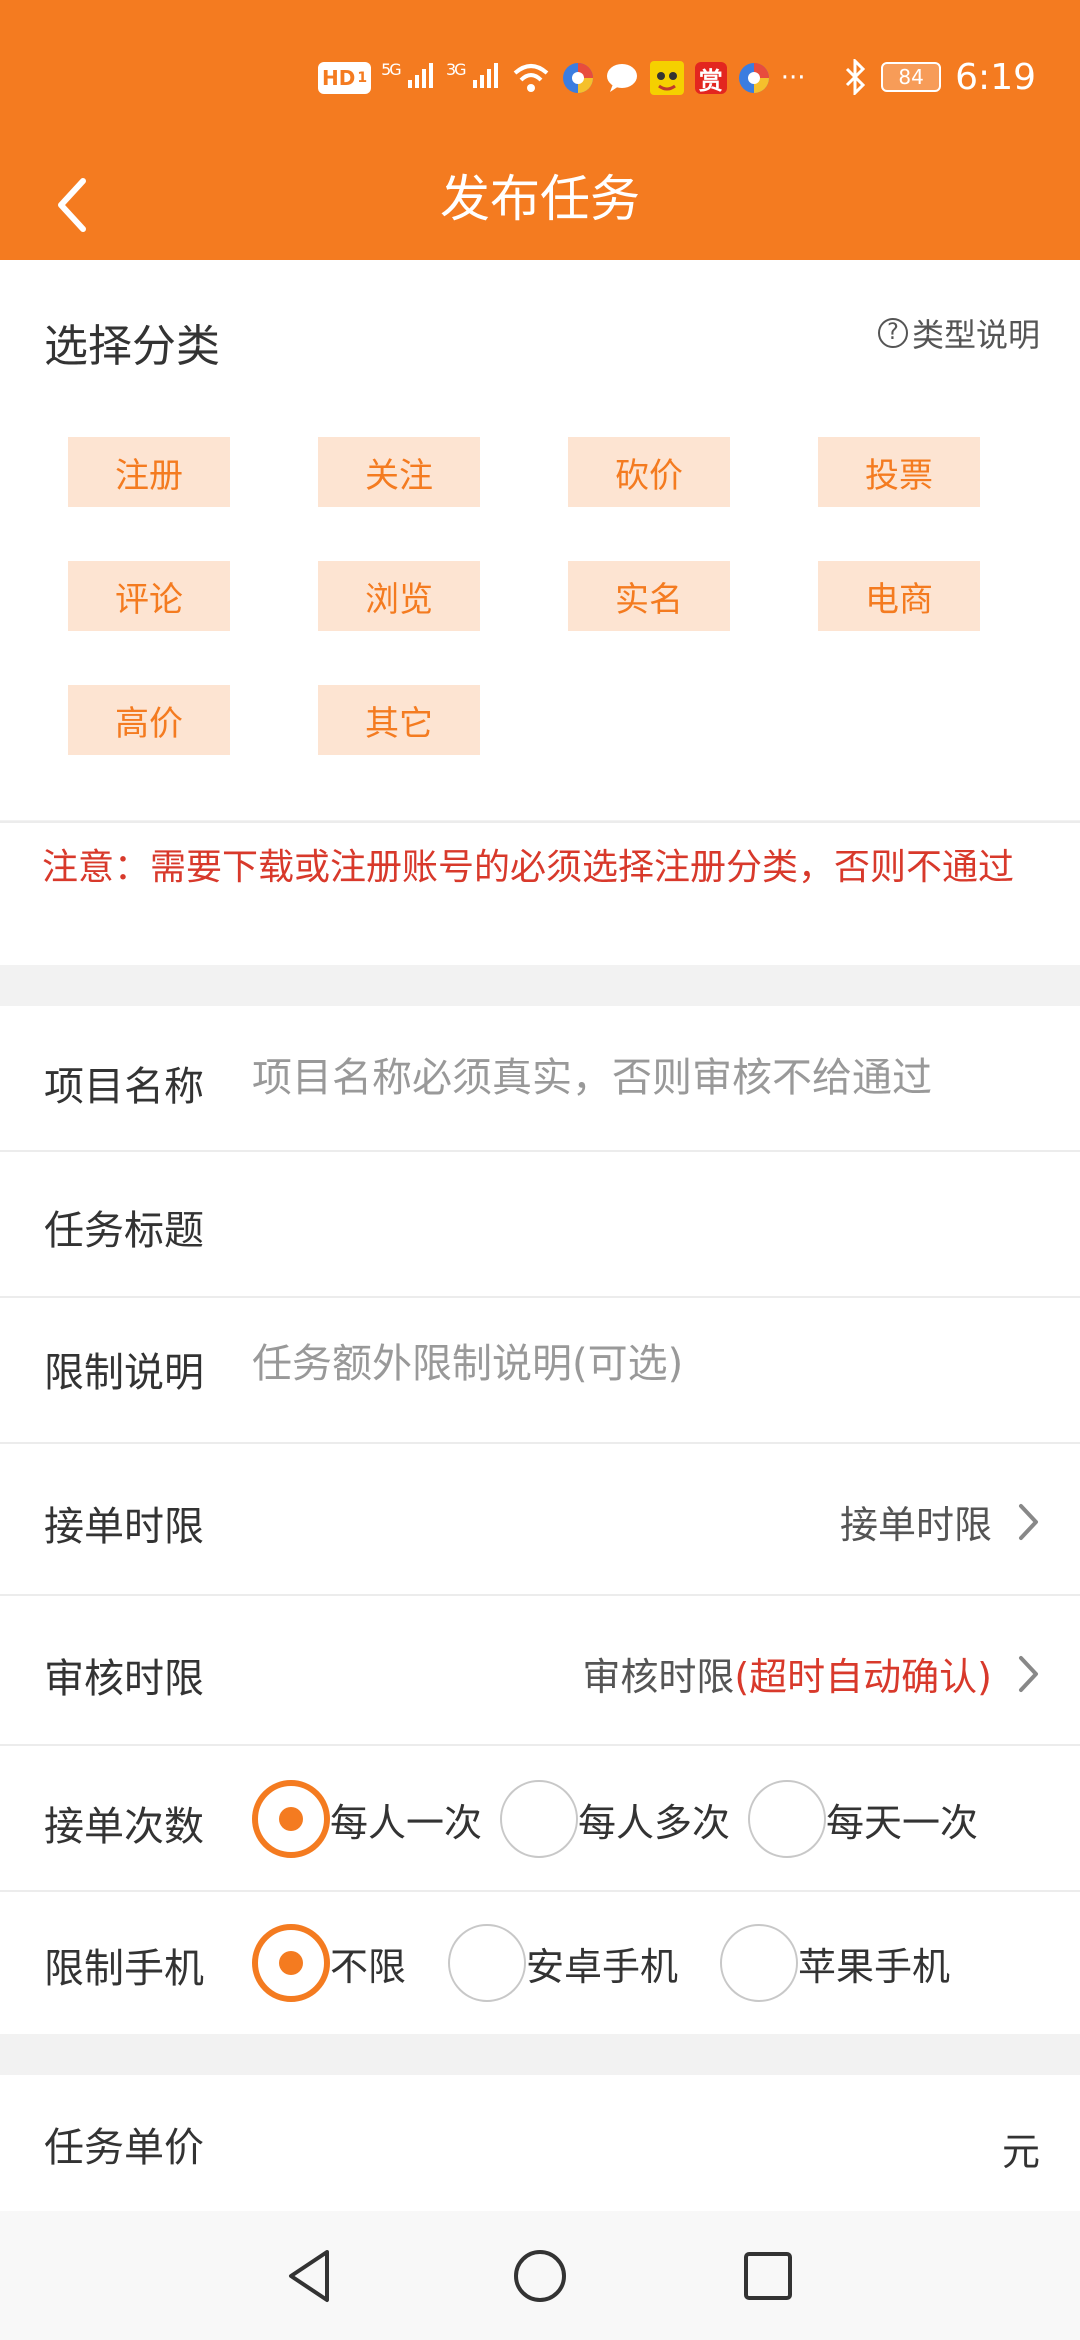  I want to click on review-deadline-note: (超时自动确认), so click(863, 1677).